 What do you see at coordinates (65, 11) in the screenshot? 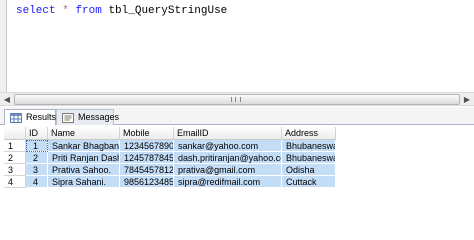
I see `sql-star: *` at bounding box center [65, 11].